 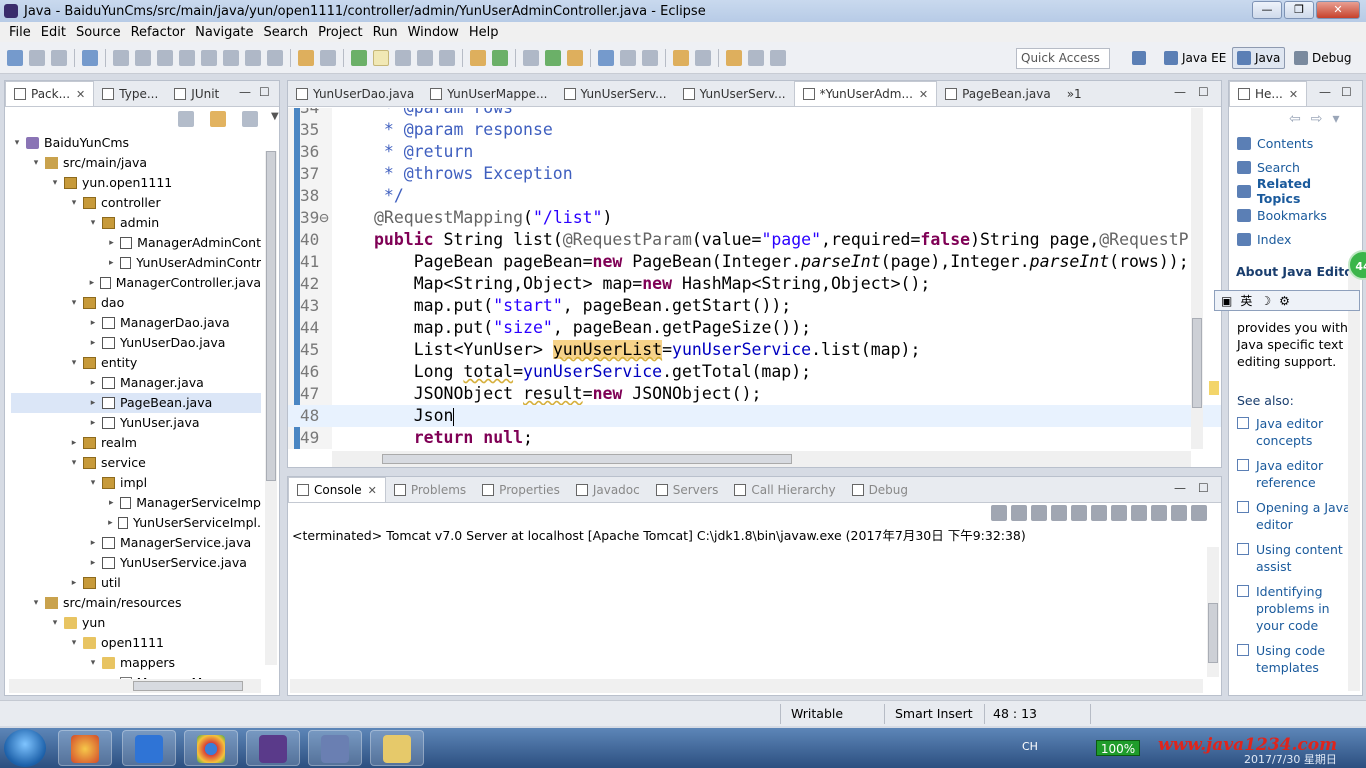 What do you see at coordinates (136, 483) in the screenshot?
I see `tree-item: ▾ impl` at bounding box center [136, 483].